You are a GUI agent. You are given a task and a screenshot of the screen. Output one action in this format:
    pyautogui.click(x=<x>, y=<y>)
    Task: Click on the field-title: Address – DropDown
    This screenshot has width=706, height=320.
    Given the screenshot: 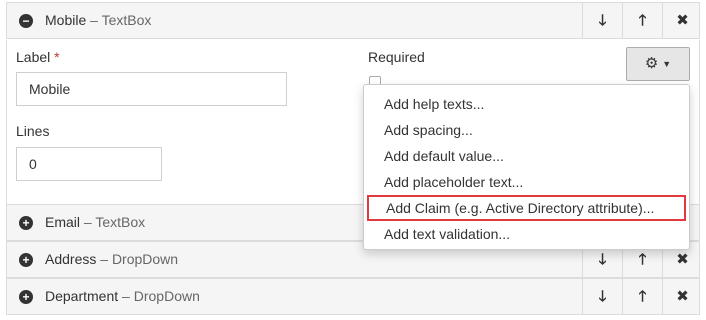 What is the action you would take?
    pyautogui.click(x=112, y=259)
    